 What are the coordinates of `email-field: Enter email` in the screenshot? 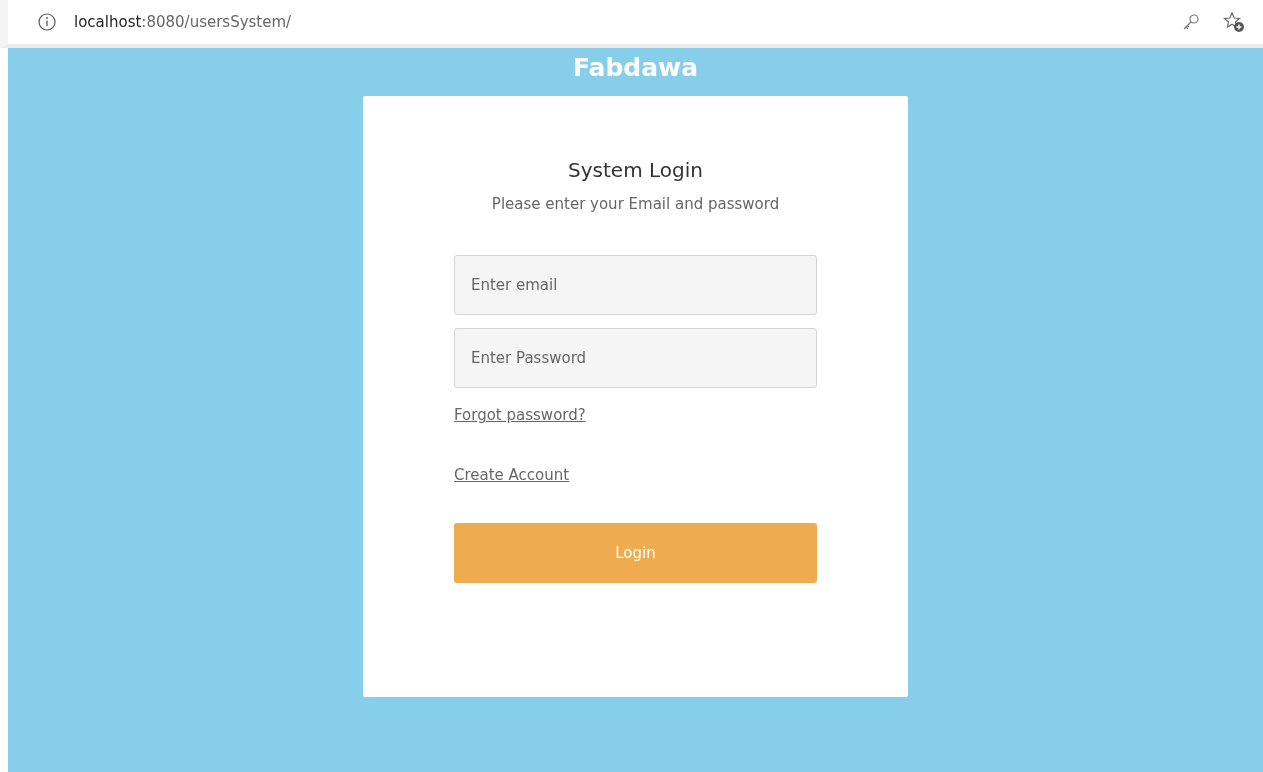 It's located at (635, 285).